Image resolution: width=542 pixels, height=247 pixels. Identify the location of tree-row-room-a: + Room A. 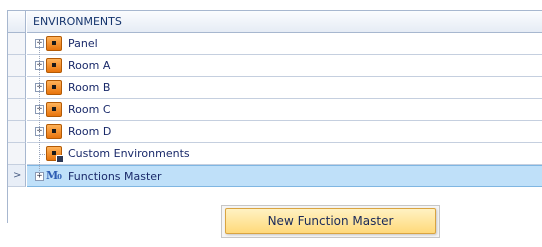
(275, 66).